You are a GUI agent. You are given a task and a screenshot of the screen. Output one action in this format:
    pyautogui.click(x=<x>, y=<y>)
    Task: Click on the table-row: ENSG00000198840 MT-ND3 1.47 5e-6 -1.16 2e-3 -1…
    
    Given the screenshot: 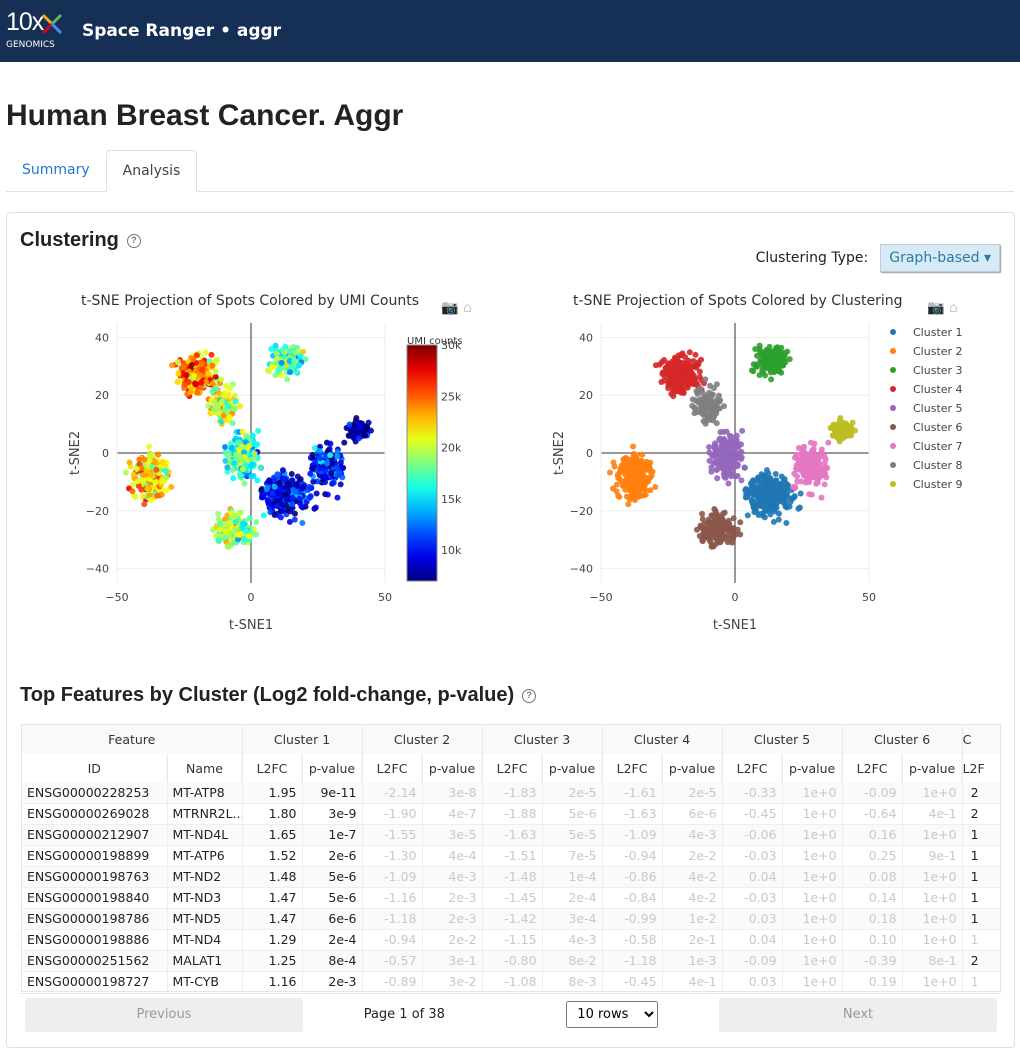 What is the action you would take?
    pyautogui.click(x=511, y=897)
    